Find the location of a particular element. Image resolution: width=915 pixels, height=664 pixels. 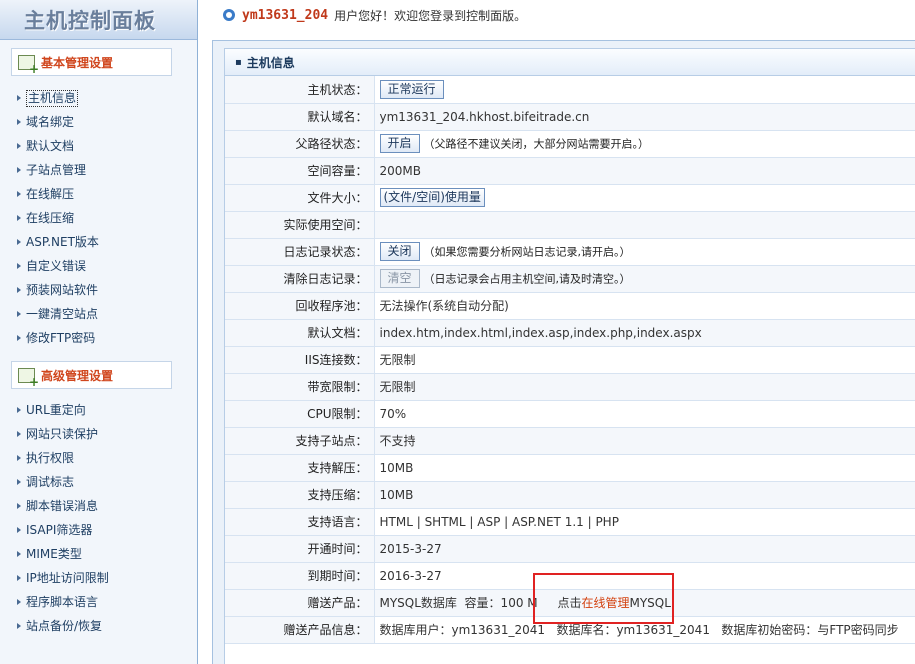

open-date-value: 2015-3-27 is located at coordinates (644, 549).